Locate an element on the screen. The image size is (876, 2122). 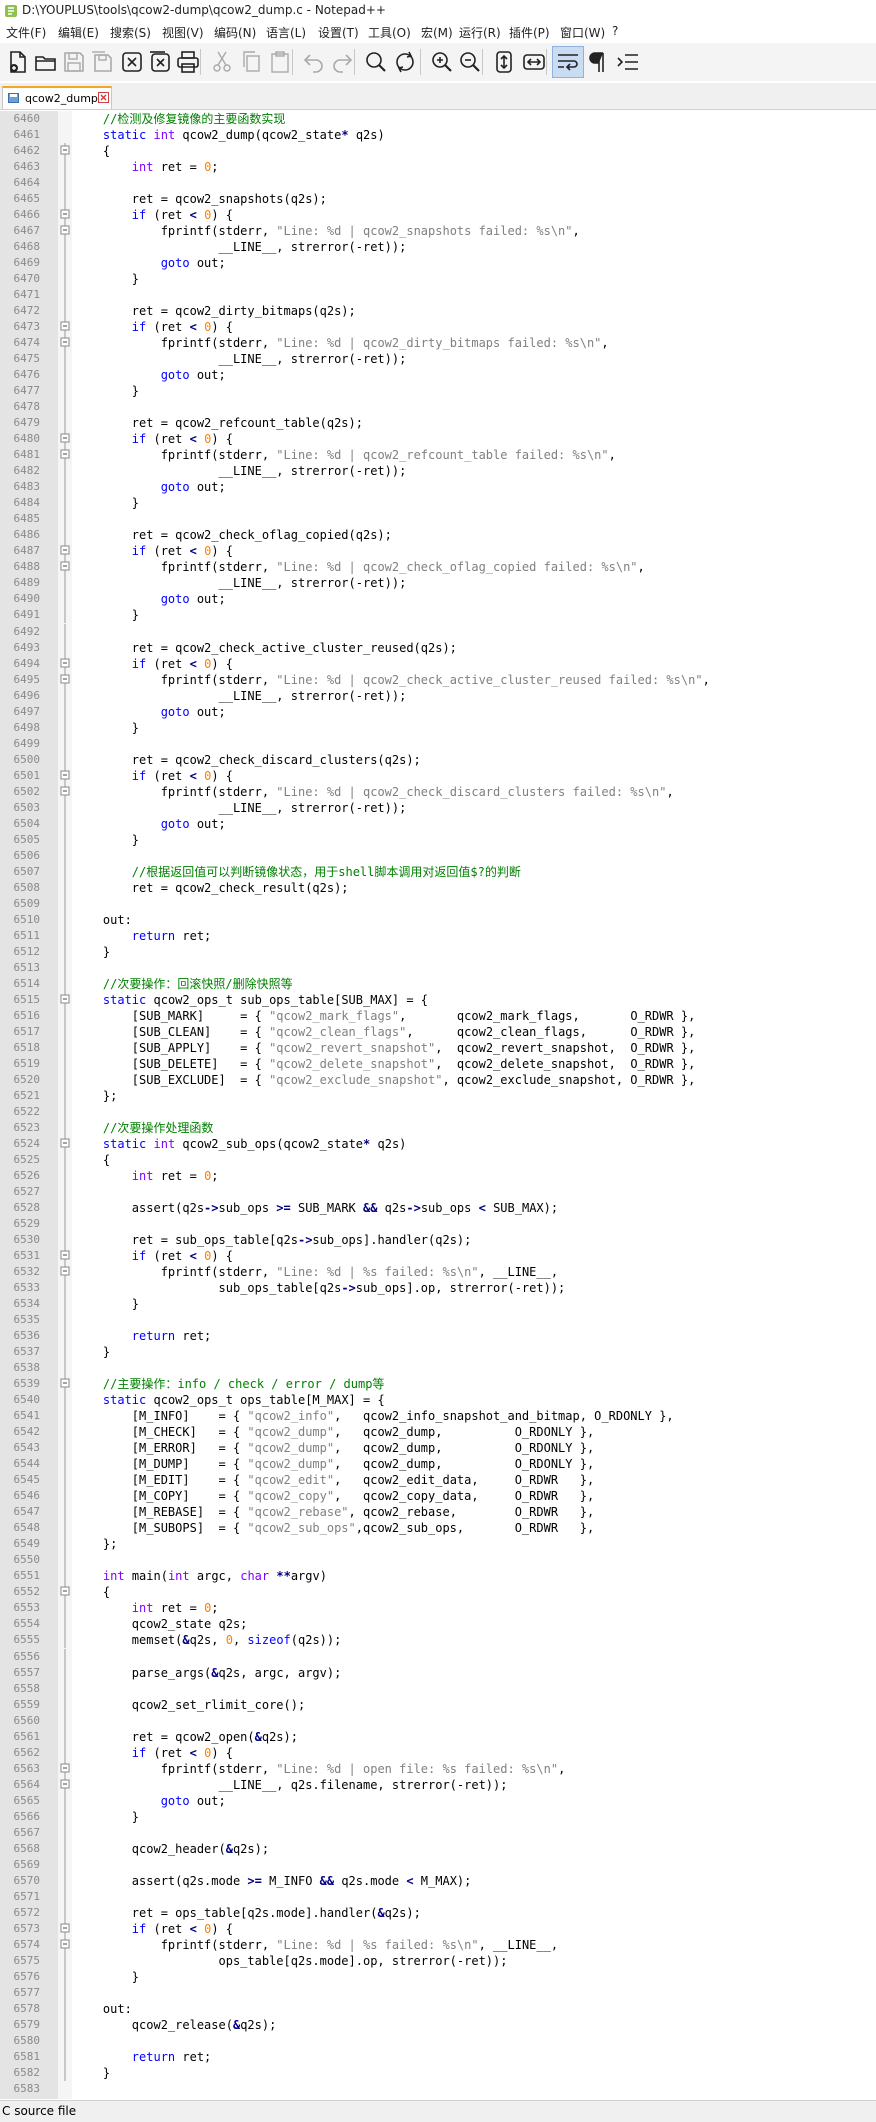
code-line: 6539 //主要操作：info / check / error / dump等 is located at coordinates (438, 1384).